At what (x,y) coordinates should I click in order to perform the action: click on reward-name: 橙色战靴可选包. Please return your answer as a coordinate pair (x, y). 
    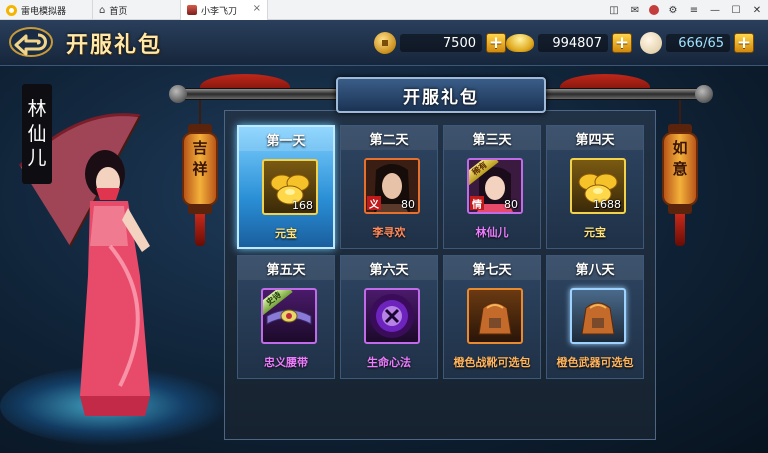
    Looking at the image, I should click on (492, 362).